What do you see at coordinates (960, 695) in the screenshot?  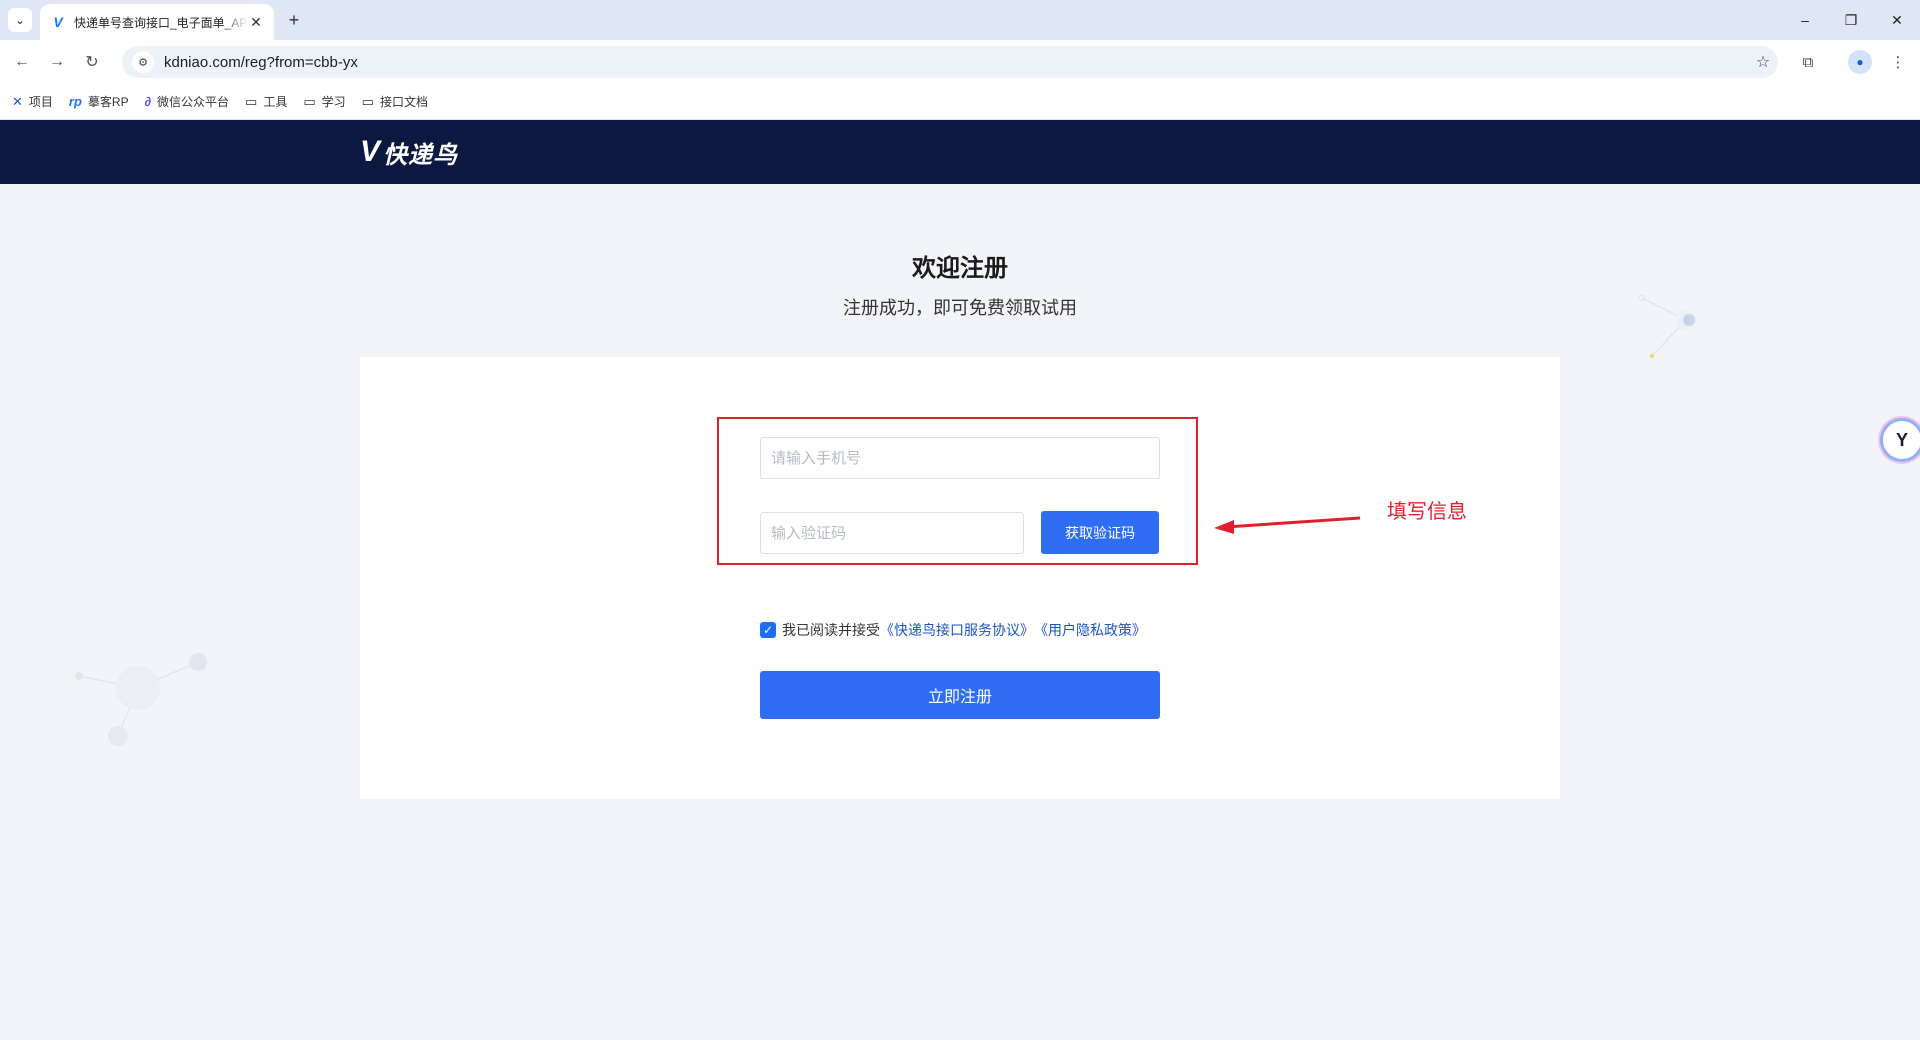 I see `register-button: 立即注册` at bounding box center [960, 695].